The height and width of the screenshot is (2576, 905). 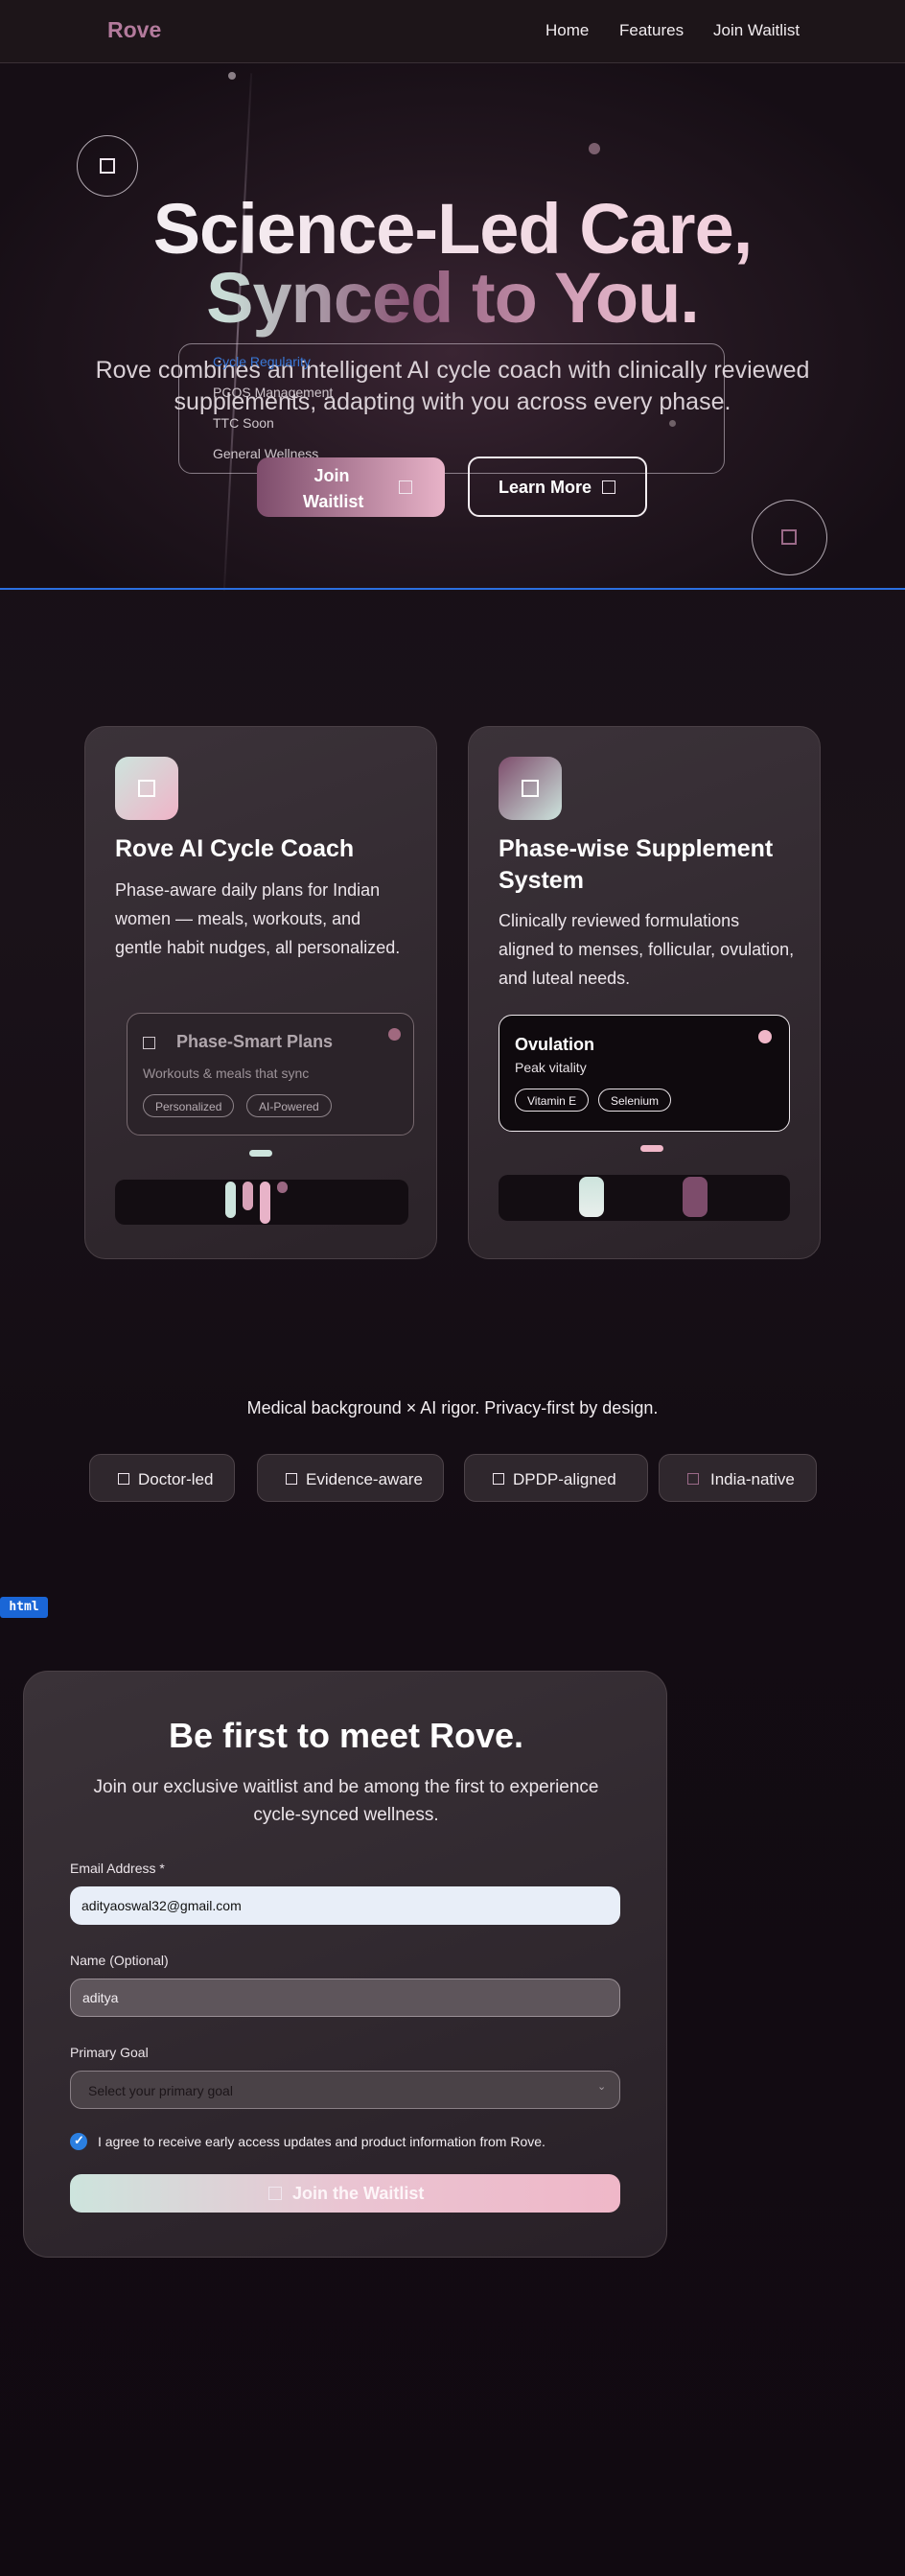 I want to click on dropdown-option: PCOS Management, so click(x=273, y=392).